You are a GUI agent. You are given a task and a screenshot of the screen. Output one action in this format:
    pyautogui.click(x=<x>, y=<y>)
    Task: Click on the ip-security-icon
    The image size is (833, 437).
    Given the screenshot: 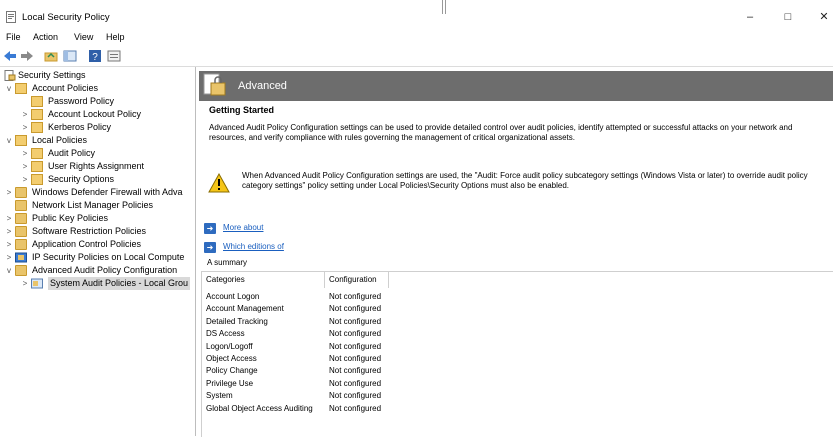 What is the action you would take?
    pyautogui.click(x=21, y=257)
    